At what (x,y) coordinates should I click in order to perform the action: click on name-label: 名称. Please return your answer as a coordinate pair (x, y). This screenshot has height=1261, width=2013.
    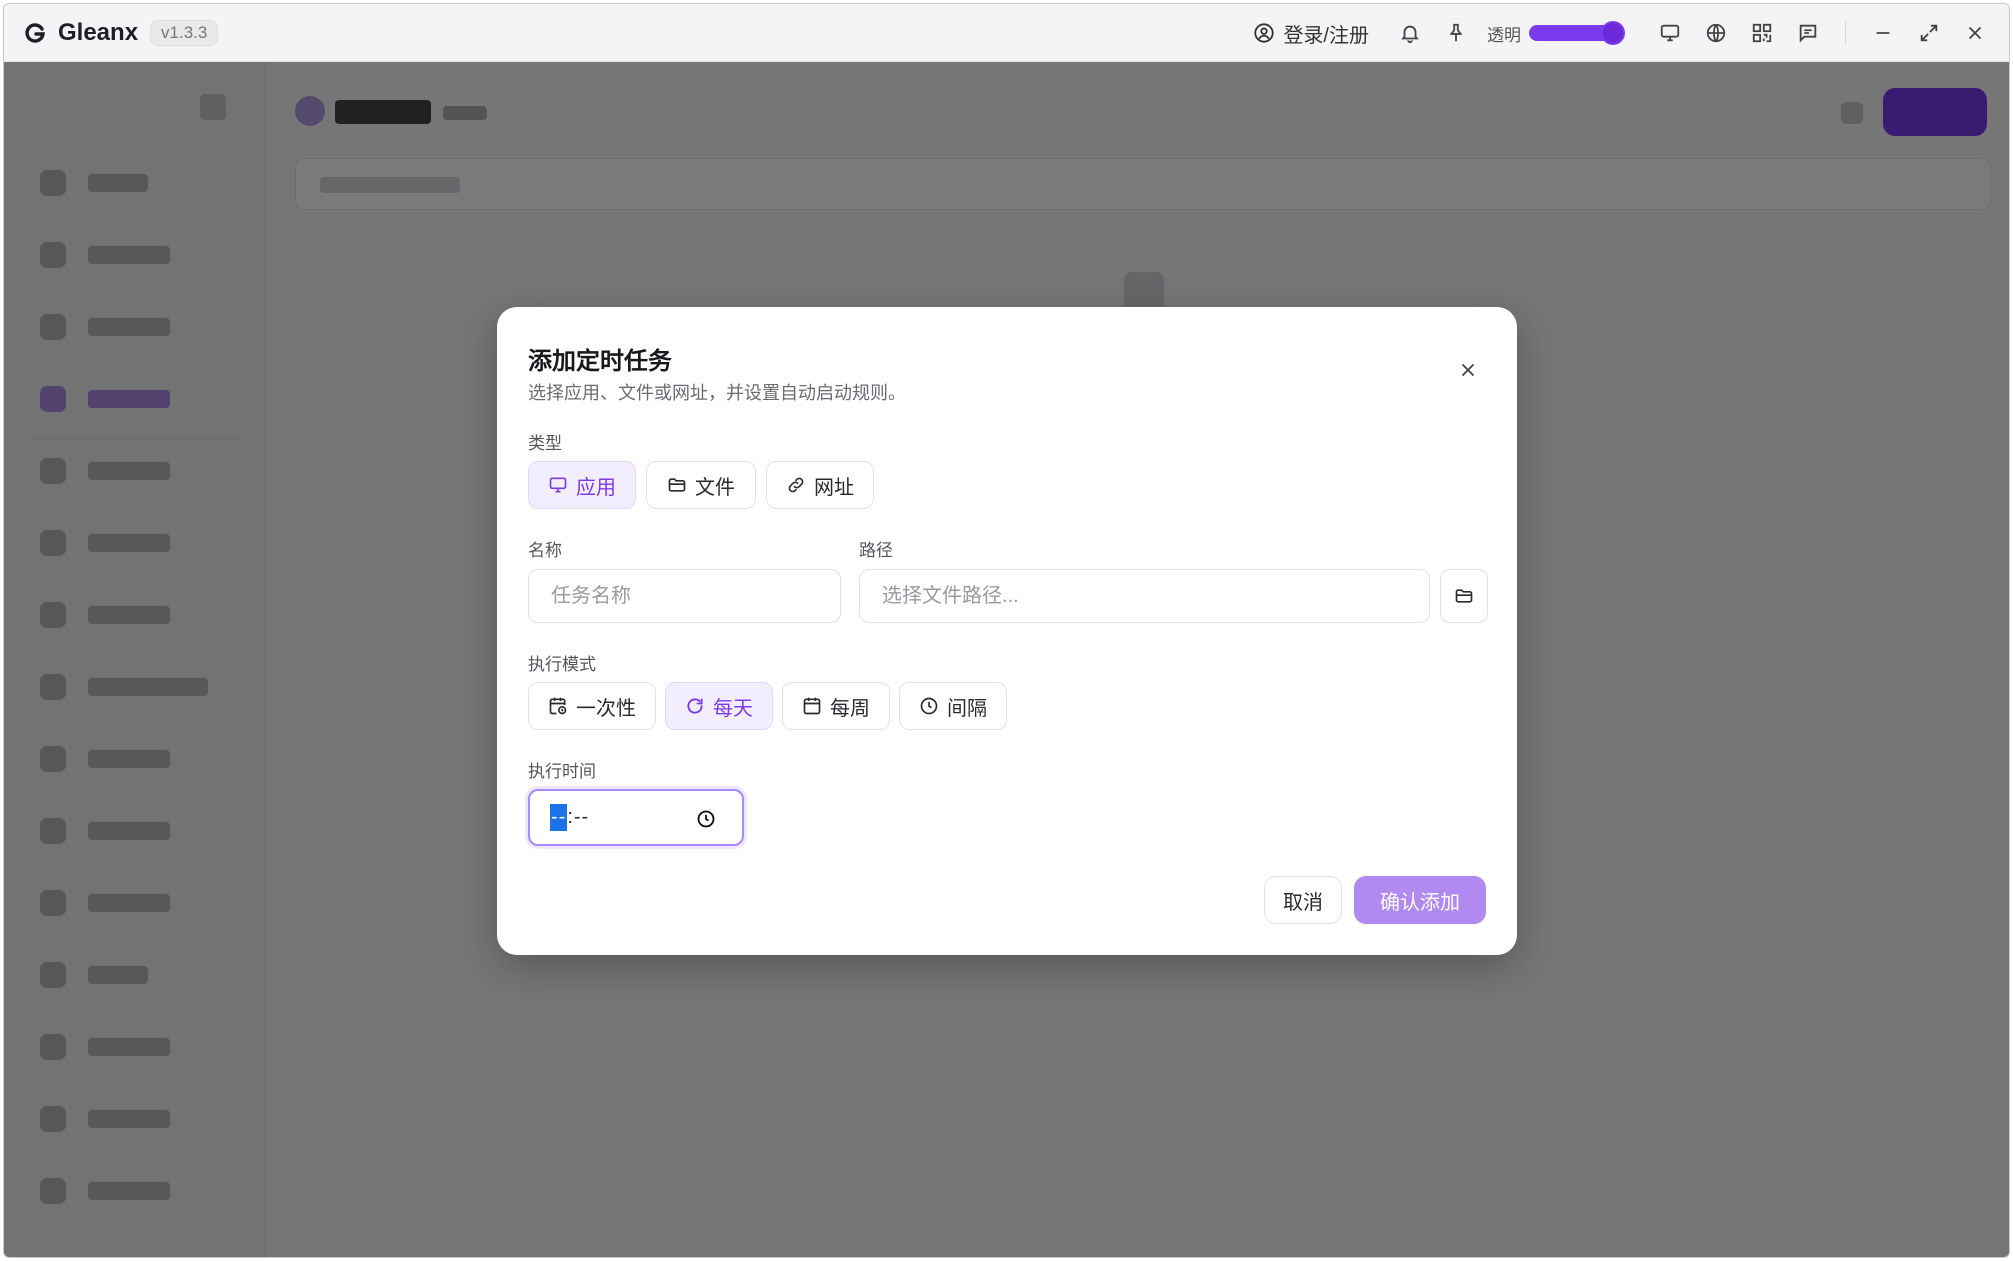
    Looking at the image, I should click on (545, 550).